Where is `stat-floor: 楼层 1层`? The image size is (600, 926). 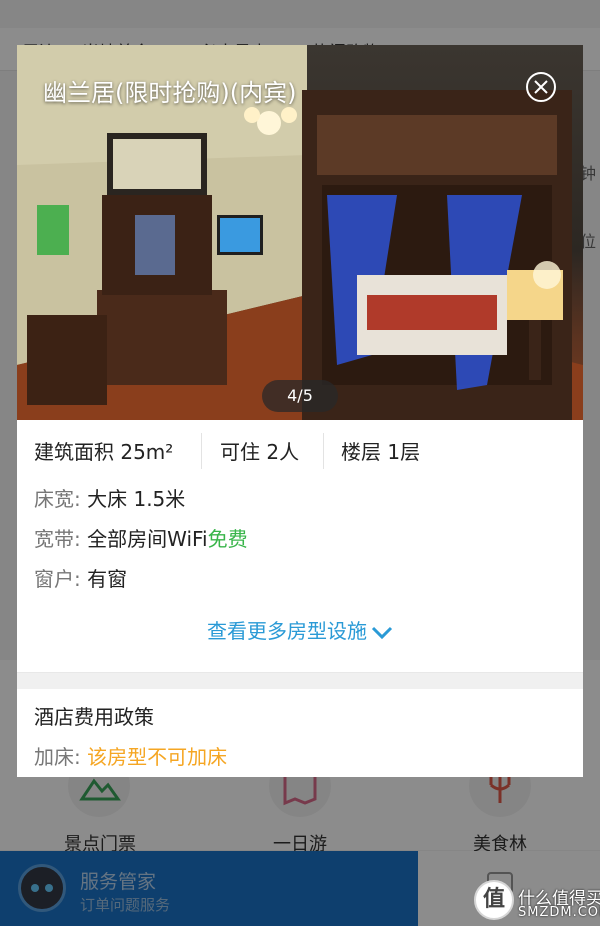 stat-floor: 楼层 1层 is located at coordinates (381, 452).